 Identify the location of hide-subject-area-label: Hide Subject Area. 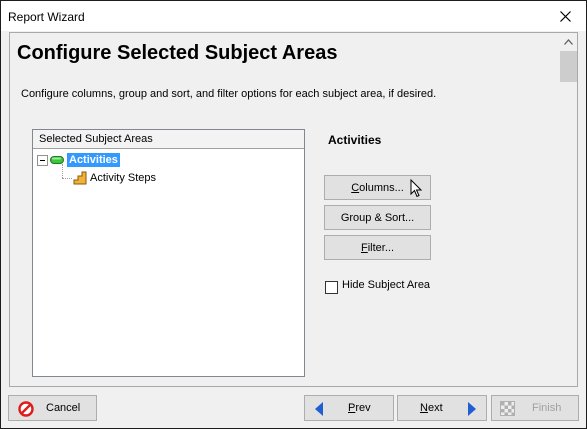
(386, 285).